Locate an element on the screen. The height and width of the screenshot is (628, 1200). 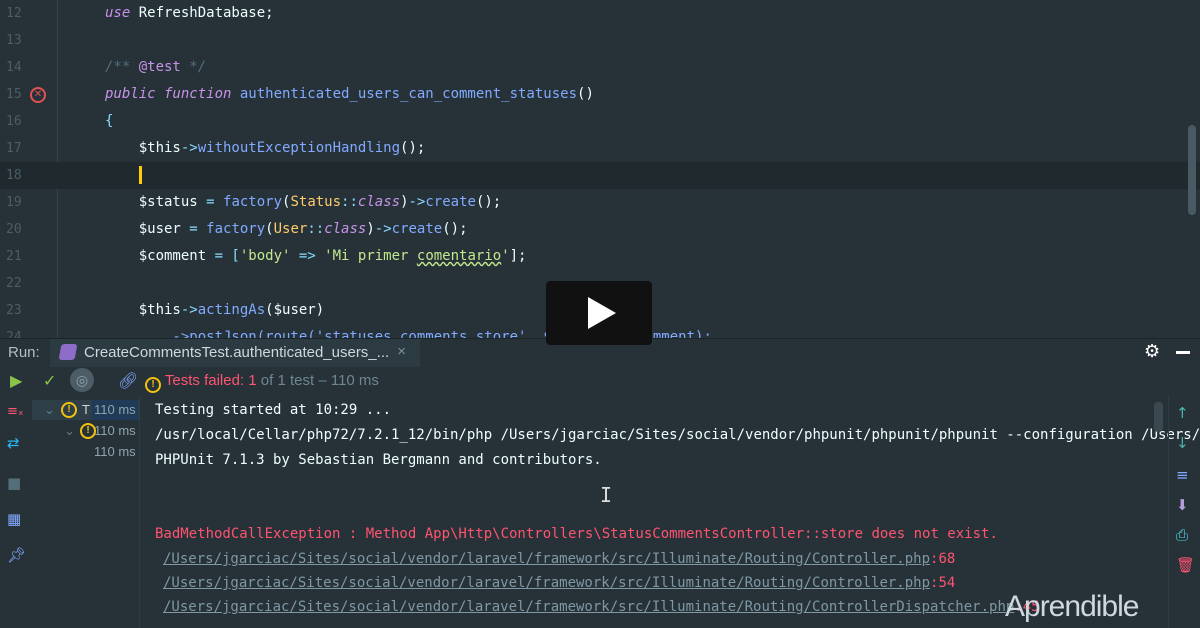
tree-item-root: ⌄ ! T 110 ms is located at coordinates (86, 410).